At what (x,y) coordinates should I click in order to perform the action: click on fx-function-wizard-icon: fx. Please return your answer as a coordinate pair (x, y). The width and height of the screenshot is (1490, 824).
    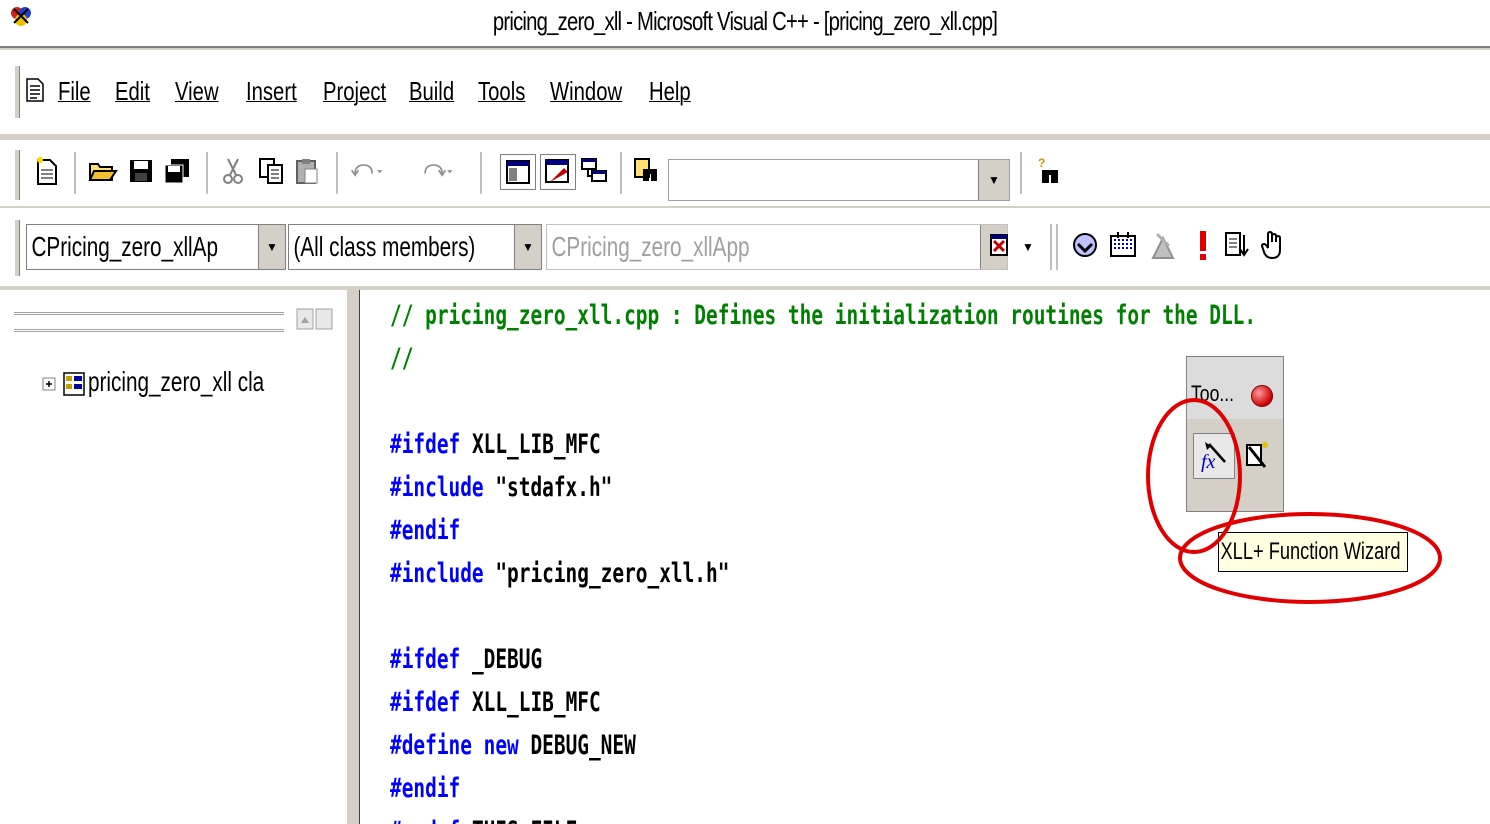
    Looking at the image, I should click on (1213, 457).